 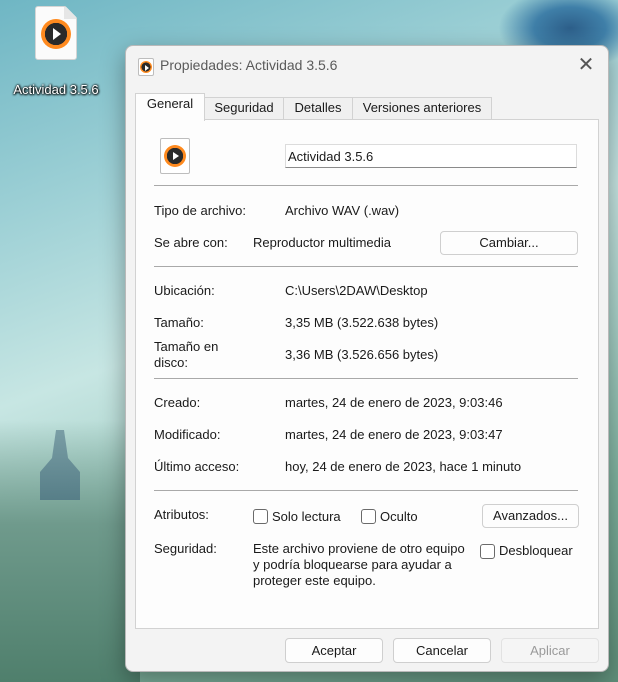 What do you see at coordinates (394, 434) in the screenshot?
I see `modified-value: martes, 24 de enero de 2023, 9:03:47` at bounding box center [394, 434].